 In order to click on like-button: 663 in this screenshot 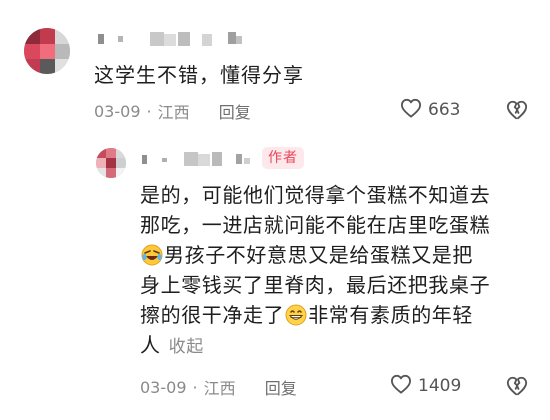, I will do `click(430, 110)`.